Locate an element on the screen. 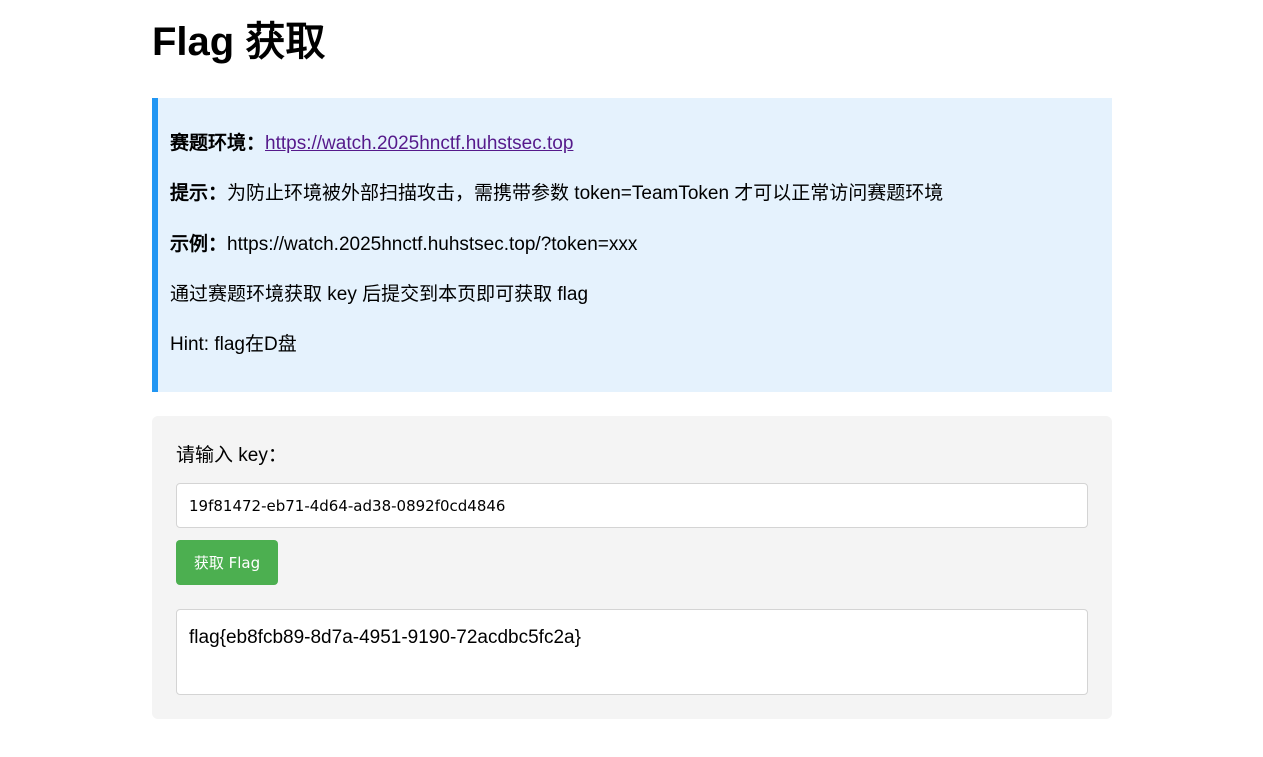 This screenshot has width=1263, height=757. key-input is located at coordinates (632, 505).